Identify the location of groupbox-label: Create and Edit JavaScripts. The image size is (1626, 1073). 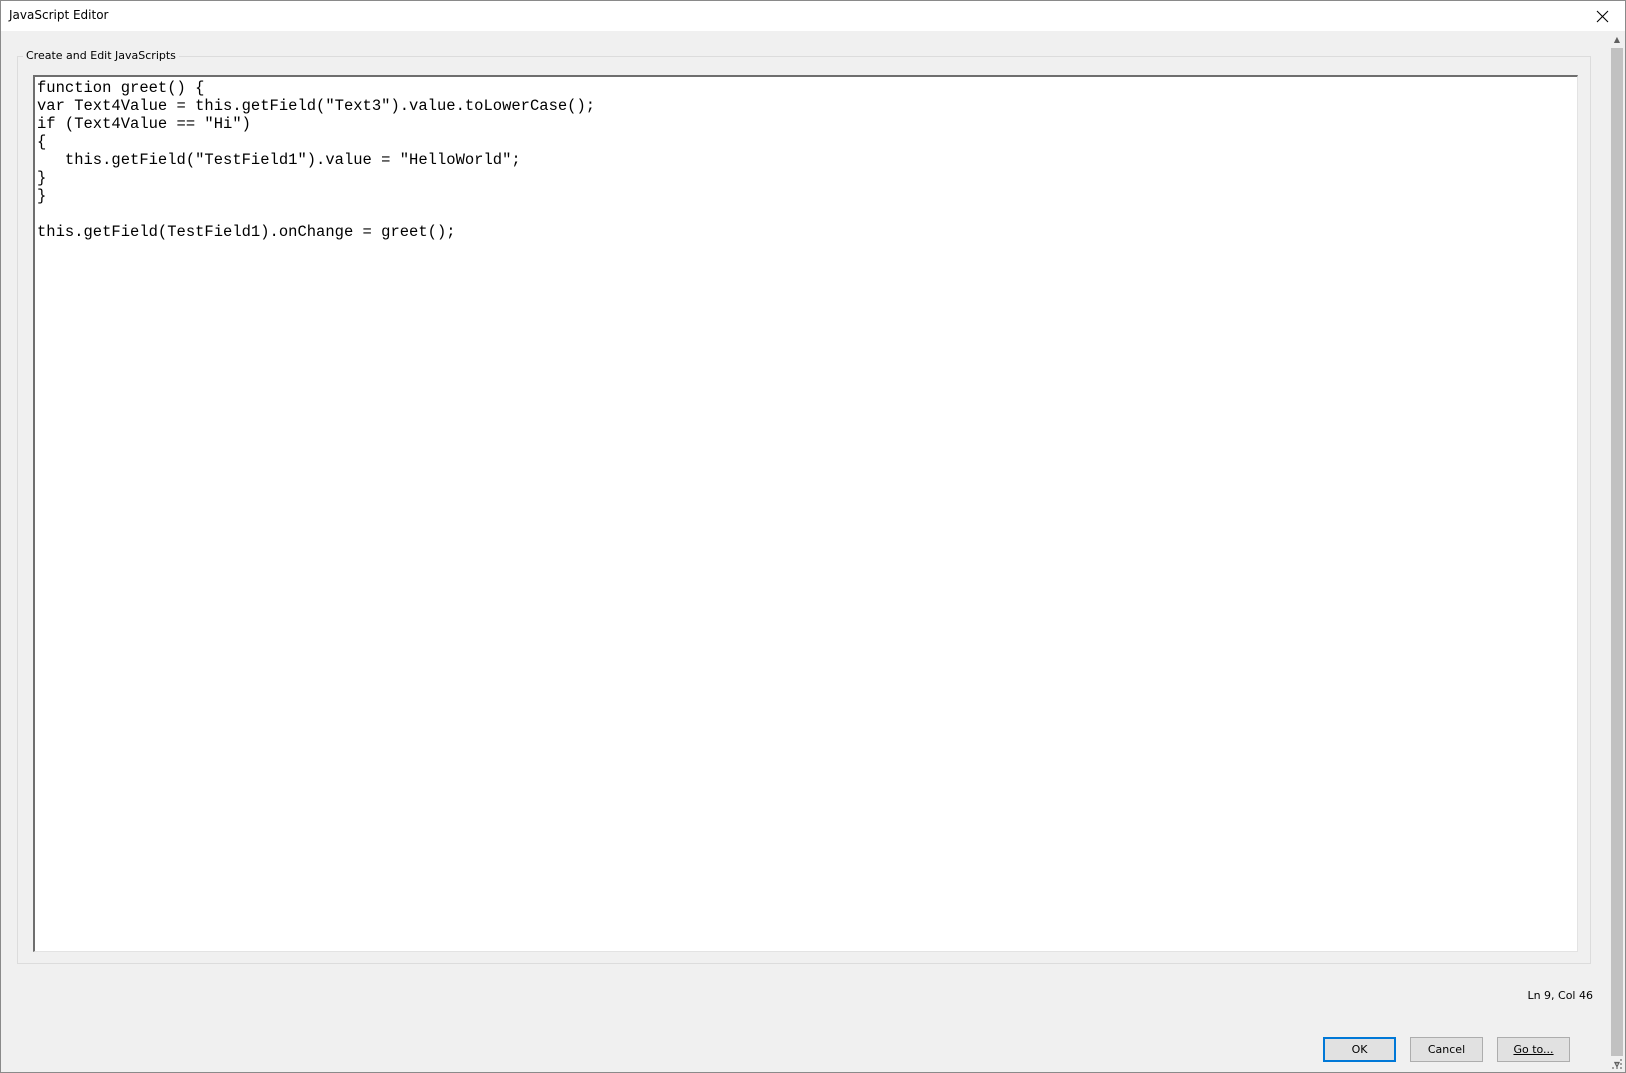
(101, 55).